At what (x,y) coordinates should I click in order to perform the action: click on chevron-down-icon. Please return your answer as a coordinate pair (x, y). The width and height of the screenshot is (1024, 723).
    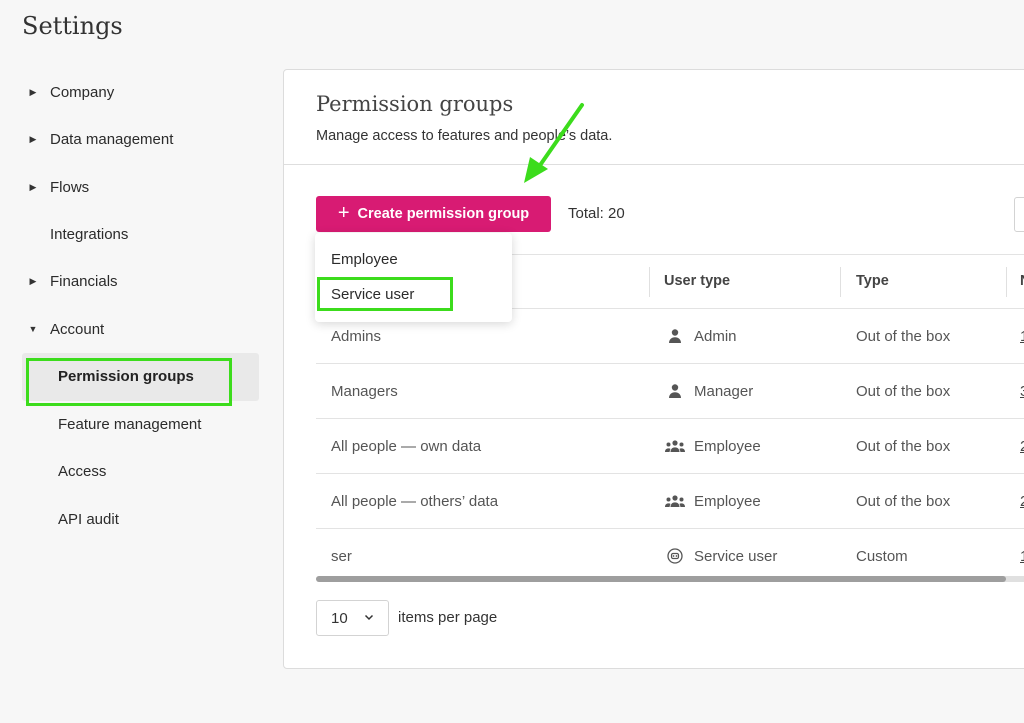
    Looking at the image, I should click on (369, 617).